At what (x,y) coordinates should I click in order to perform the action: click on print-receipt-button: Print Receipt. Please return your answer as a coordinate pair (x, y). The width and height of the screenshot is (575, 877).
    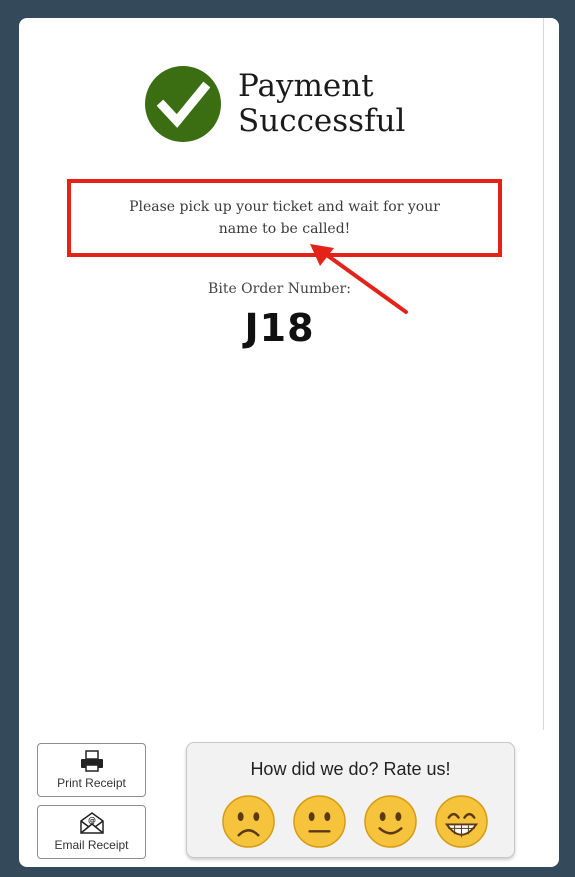
    Looking at the image, I should click on (91, 770).